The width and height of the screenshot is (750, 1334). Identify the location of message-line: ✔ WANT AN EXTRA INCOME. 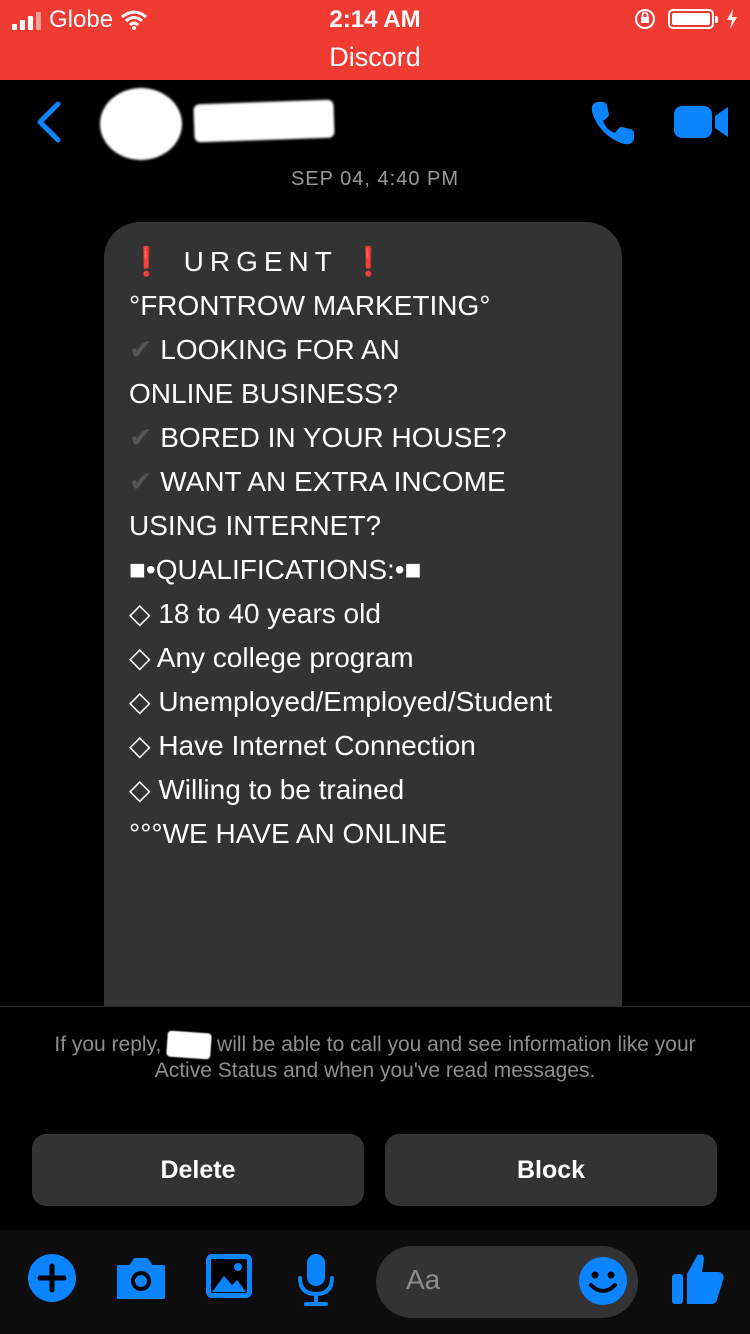
(317, 481).